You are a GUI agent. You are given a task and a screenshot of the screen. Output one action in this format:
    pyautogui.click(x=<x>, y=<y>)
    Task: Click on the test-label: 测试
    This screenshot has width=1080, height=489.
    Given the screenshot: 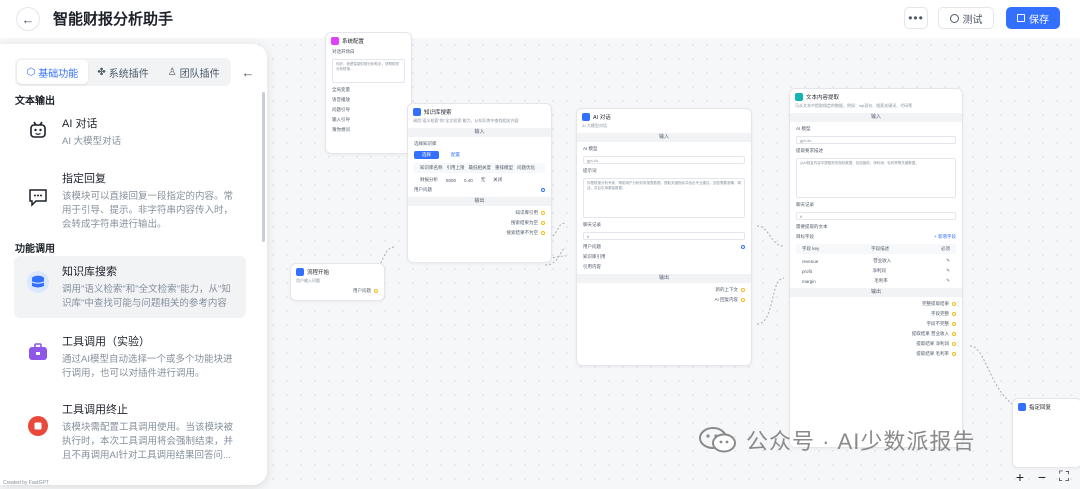 What is the action you would take?
    pyautogui.click(x=972, y=20)
    